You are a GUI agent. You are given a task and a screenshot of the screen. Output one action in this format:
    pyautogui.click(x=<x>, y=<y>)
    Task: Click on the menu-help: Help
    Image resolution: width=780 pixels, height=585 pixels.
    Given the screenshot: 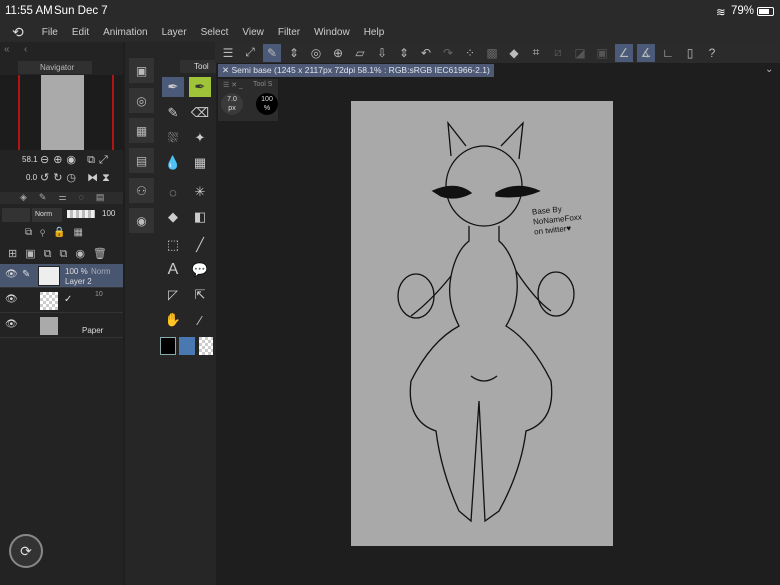 What is the action you would take?
    pyautogui.click(x=374, y=32)
    